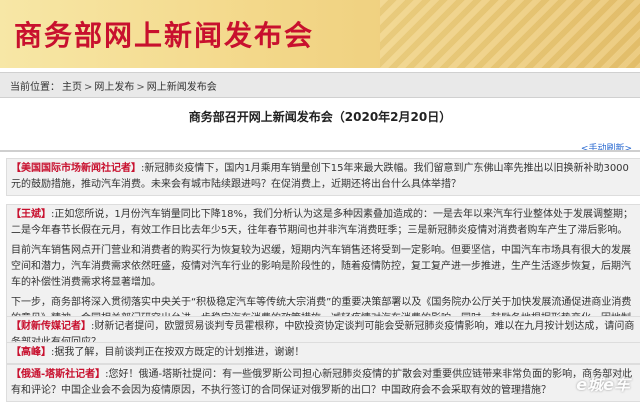 The width and height of the screenshot is (640, 402). I want to click on breadcrumb: 当前位置： 主页 > 网上发布 > 网上新闻发布会, so click(114, 85).